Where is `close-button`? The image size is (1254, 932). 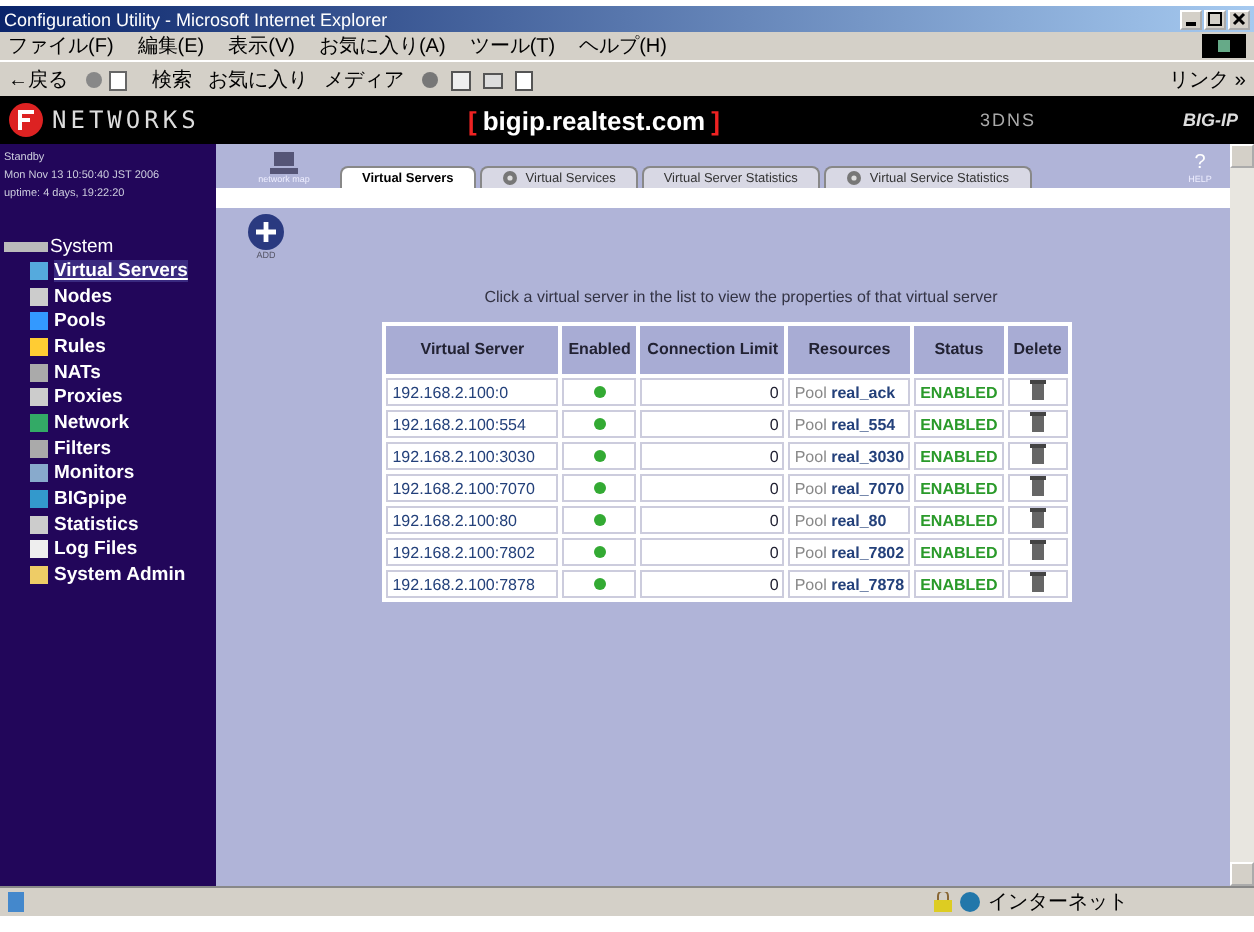 close-button is located at coordinates (1239, 19).